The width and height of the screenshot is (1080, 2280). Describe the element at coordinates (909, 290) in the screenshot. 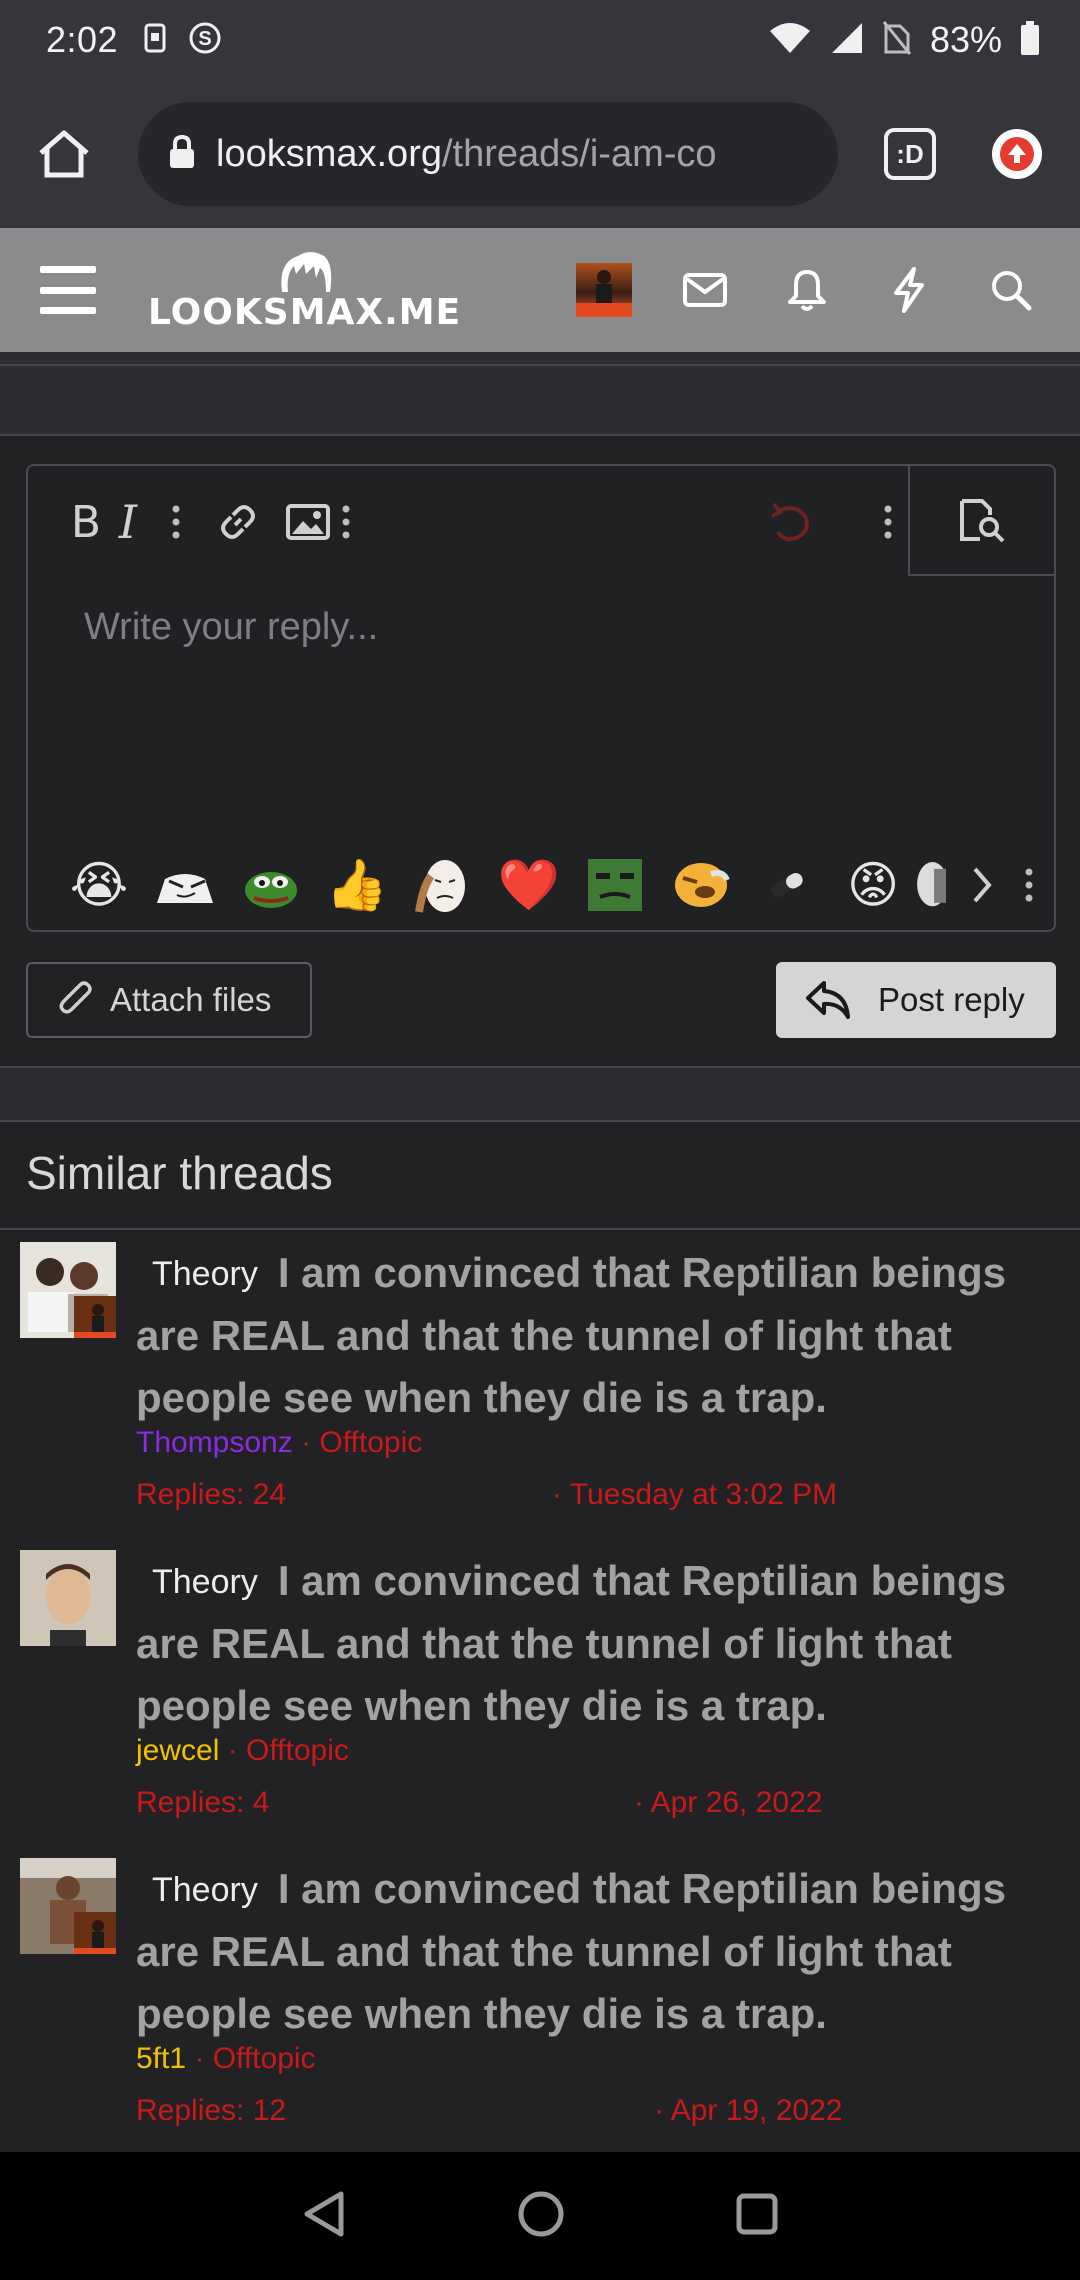

I see `whats-new-button` at that location.